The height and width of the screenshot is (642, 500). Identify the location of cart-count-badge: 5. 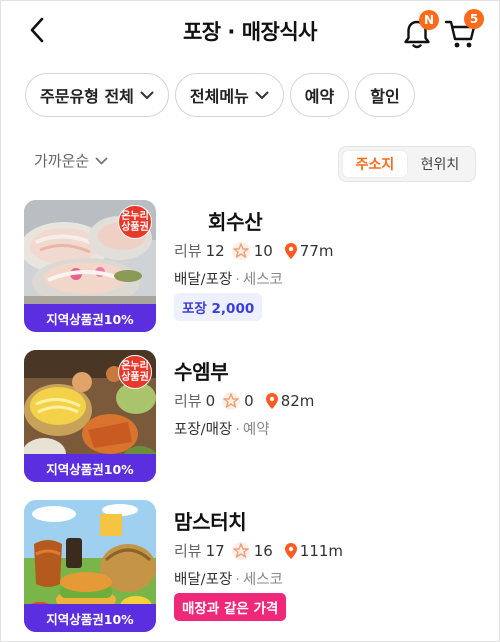
(474, 19).